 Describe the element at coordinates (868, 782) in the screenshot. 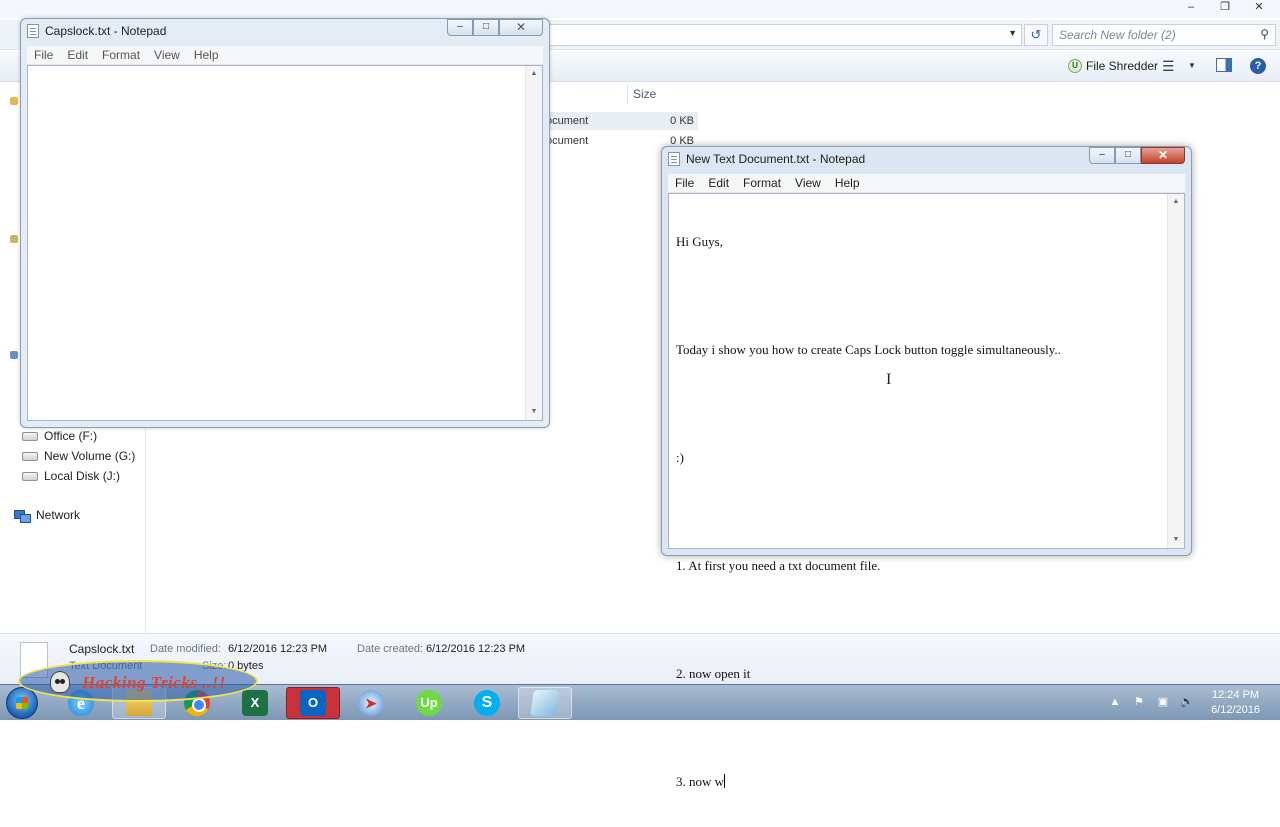

I see `text-line-current: 3. now w` at that location.